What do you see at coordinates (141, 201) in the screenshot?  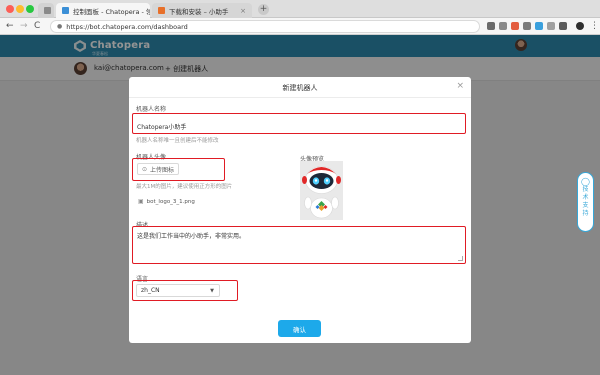 I see `image-file-icon: ▣` at bounding box center [141, 201].